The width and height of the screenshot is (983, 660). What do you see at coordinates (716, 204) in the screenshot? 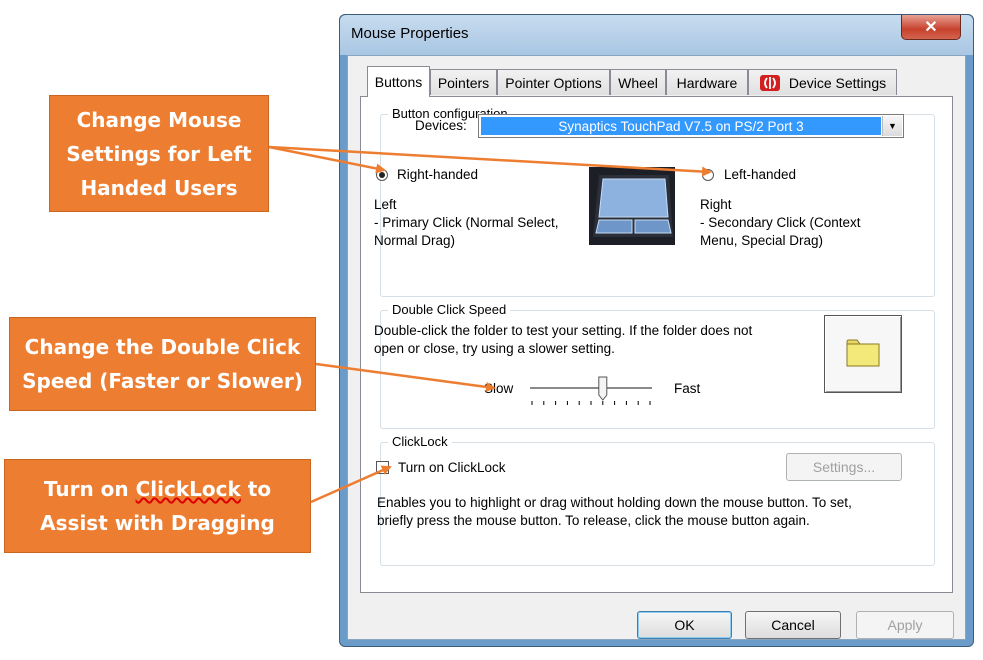
I see `right-button-title: Right` at bounding box center [716, 204].